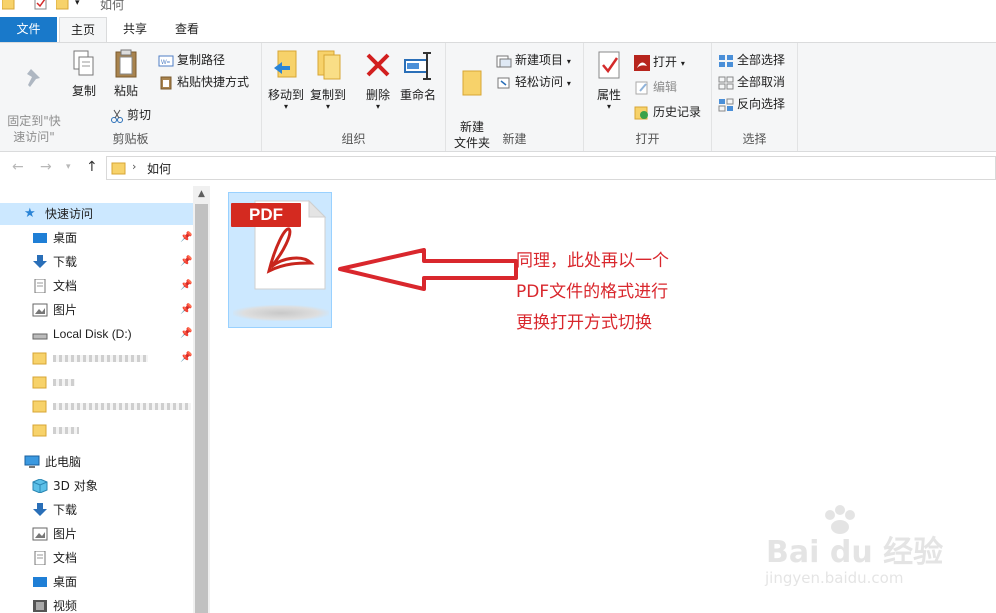  Describe the element at coordinates (751, 60) in the screenshot. I see `select-all-button: 全部选择` at that location.